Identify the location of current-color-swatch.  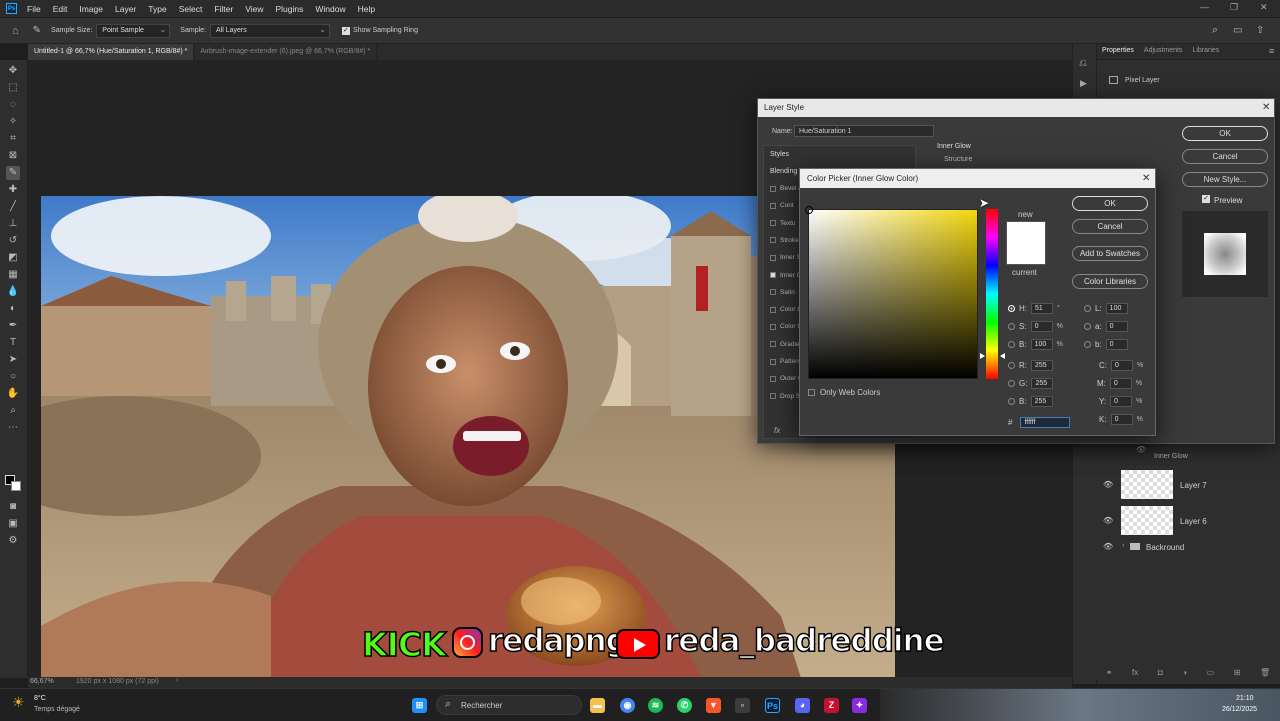
(1026, 254).